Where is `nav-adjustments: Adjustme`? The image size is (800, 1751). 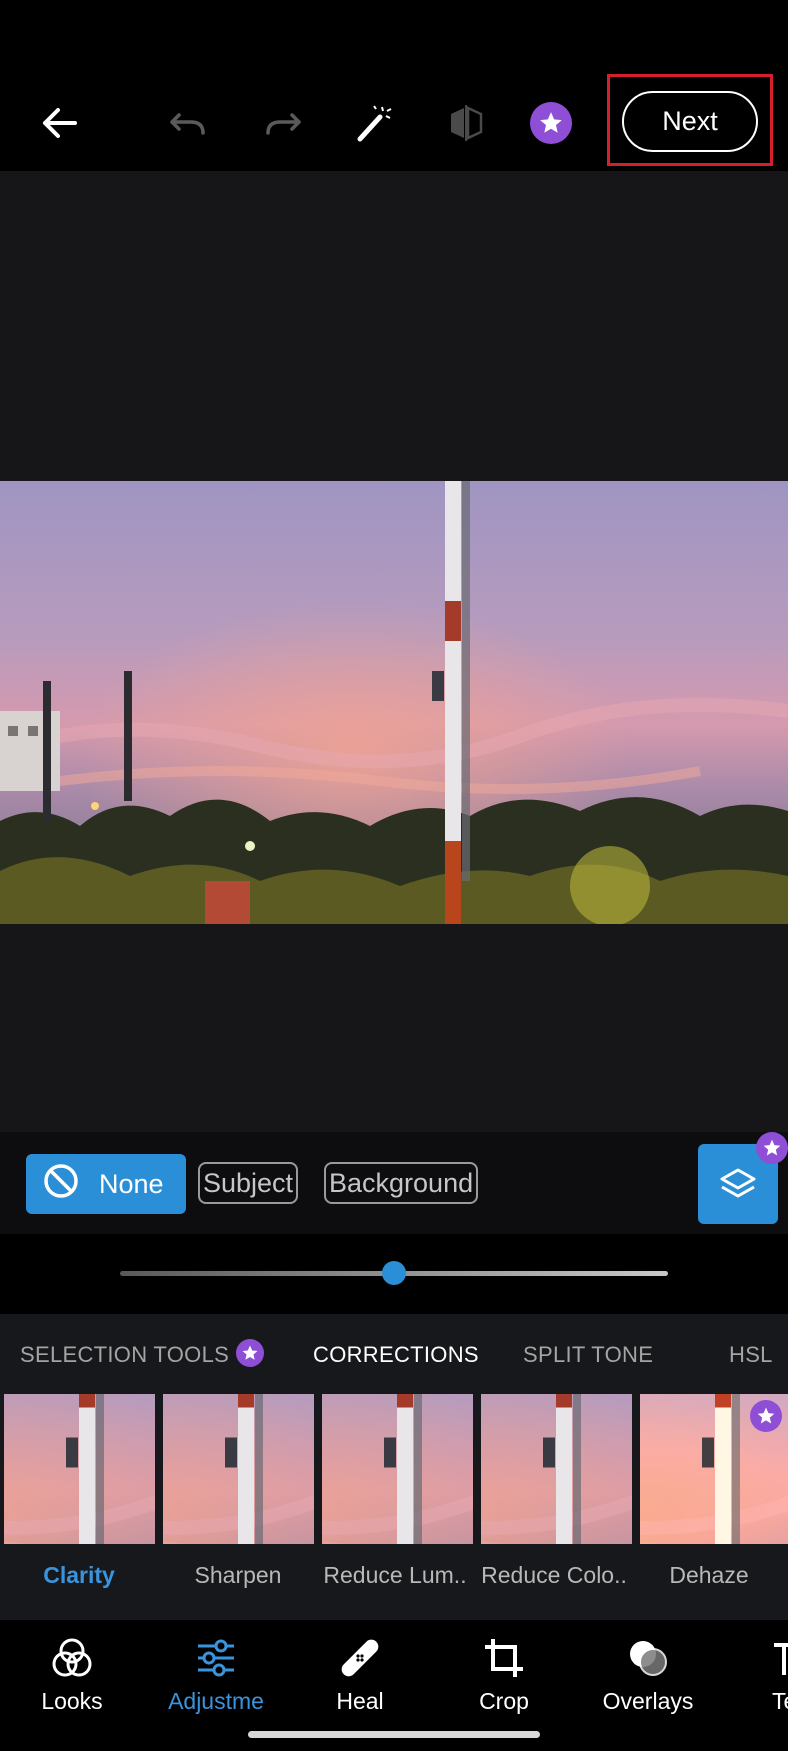 nav-adjustments: Adjustme is located at coordinates (216, 1675).